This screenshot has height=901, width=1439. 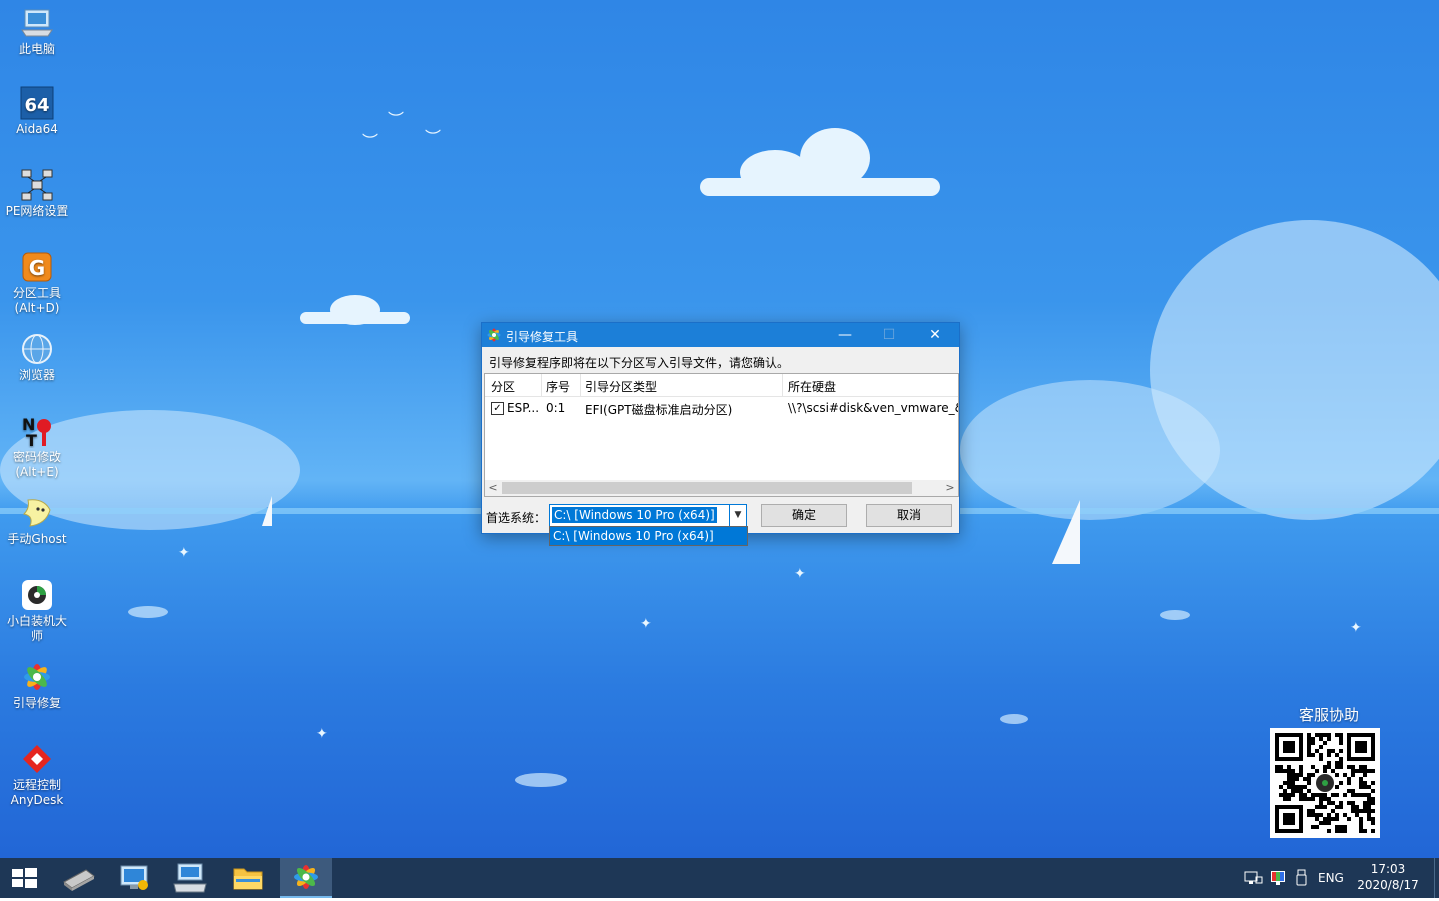 What do you see at coordinates (36, 703) in the screenshot?
I see `desktop-icon-label: 引导修复` at bounding box center [36, 703].